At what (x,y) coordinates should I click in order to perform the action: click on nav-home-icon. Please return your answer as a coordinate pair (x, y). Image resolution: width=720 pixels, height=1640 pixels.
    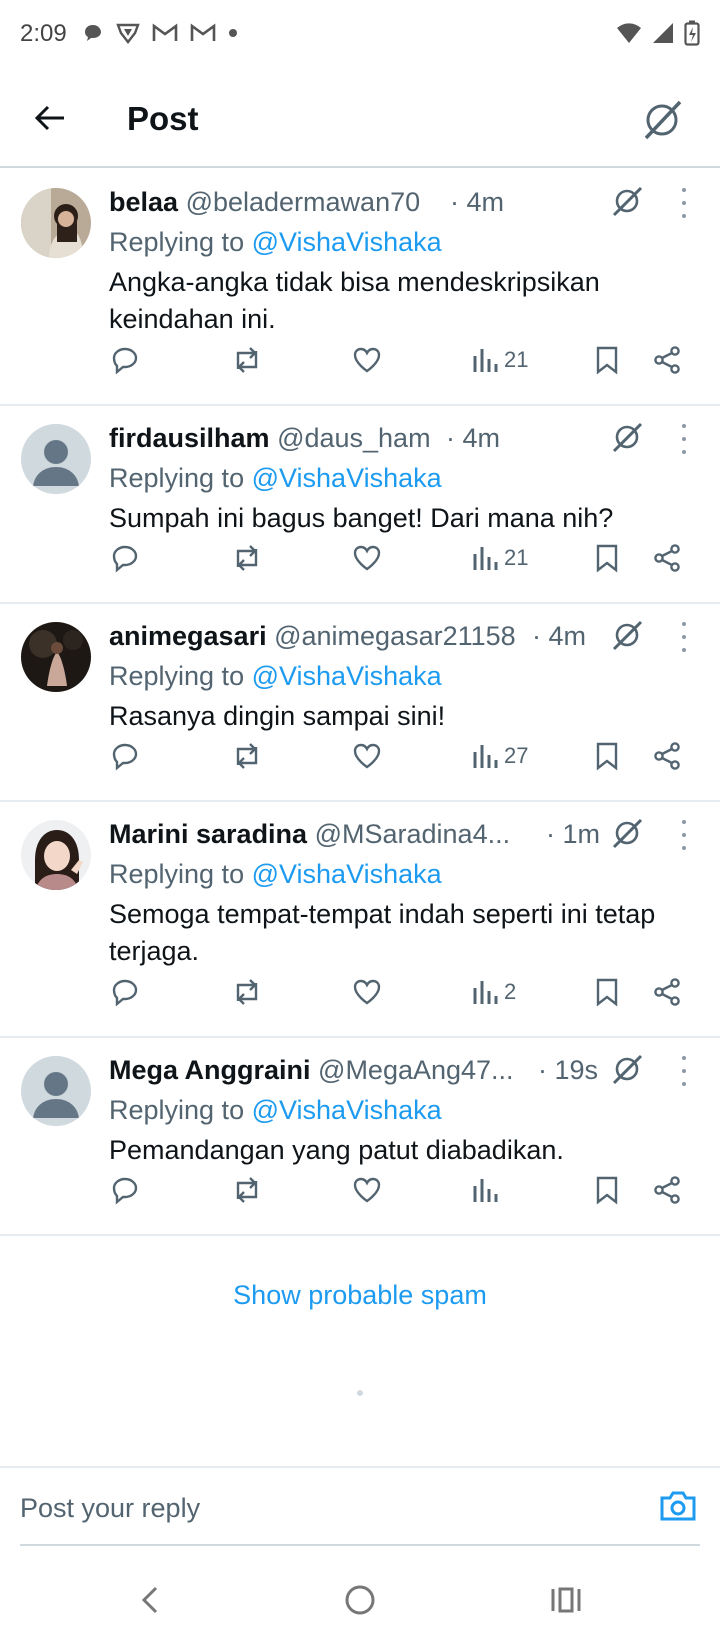
    Looking at the image, I should click on (360, 1600).